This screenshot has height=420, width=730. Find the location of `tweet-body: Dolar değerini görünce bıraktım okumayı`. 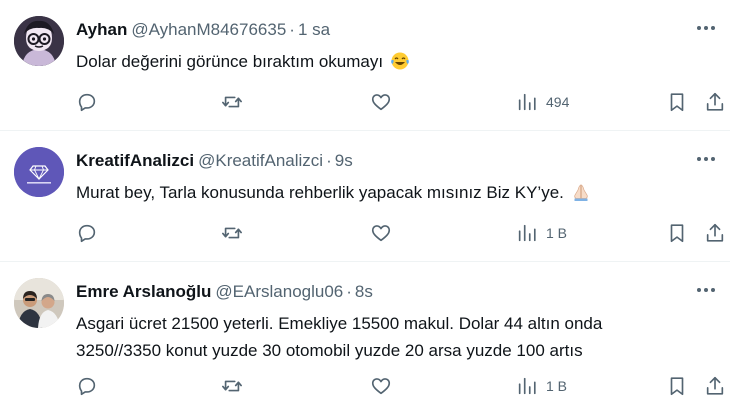

tweet-body: Dolar değerini görünce bıraktım okumayı is located at coordinates (230, 61).